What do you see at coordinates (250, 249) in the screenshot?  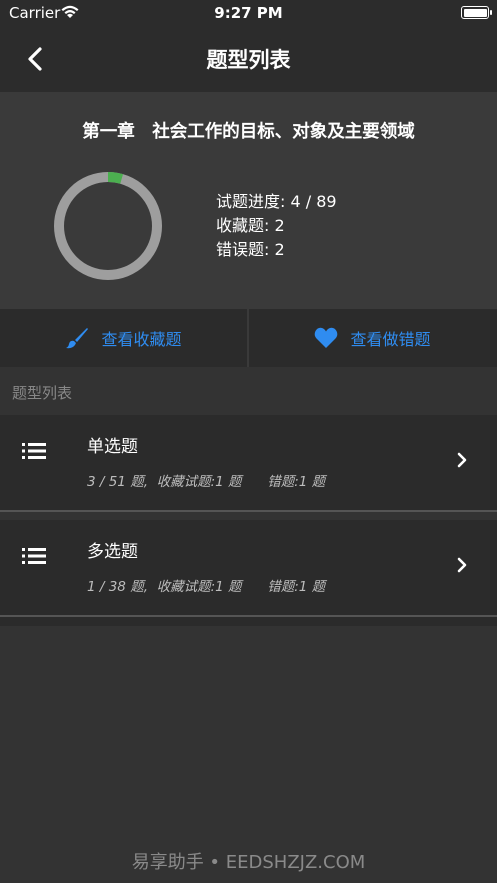 I see `wrong-stat: 错误题: 2` at bounding box center [250, 249].